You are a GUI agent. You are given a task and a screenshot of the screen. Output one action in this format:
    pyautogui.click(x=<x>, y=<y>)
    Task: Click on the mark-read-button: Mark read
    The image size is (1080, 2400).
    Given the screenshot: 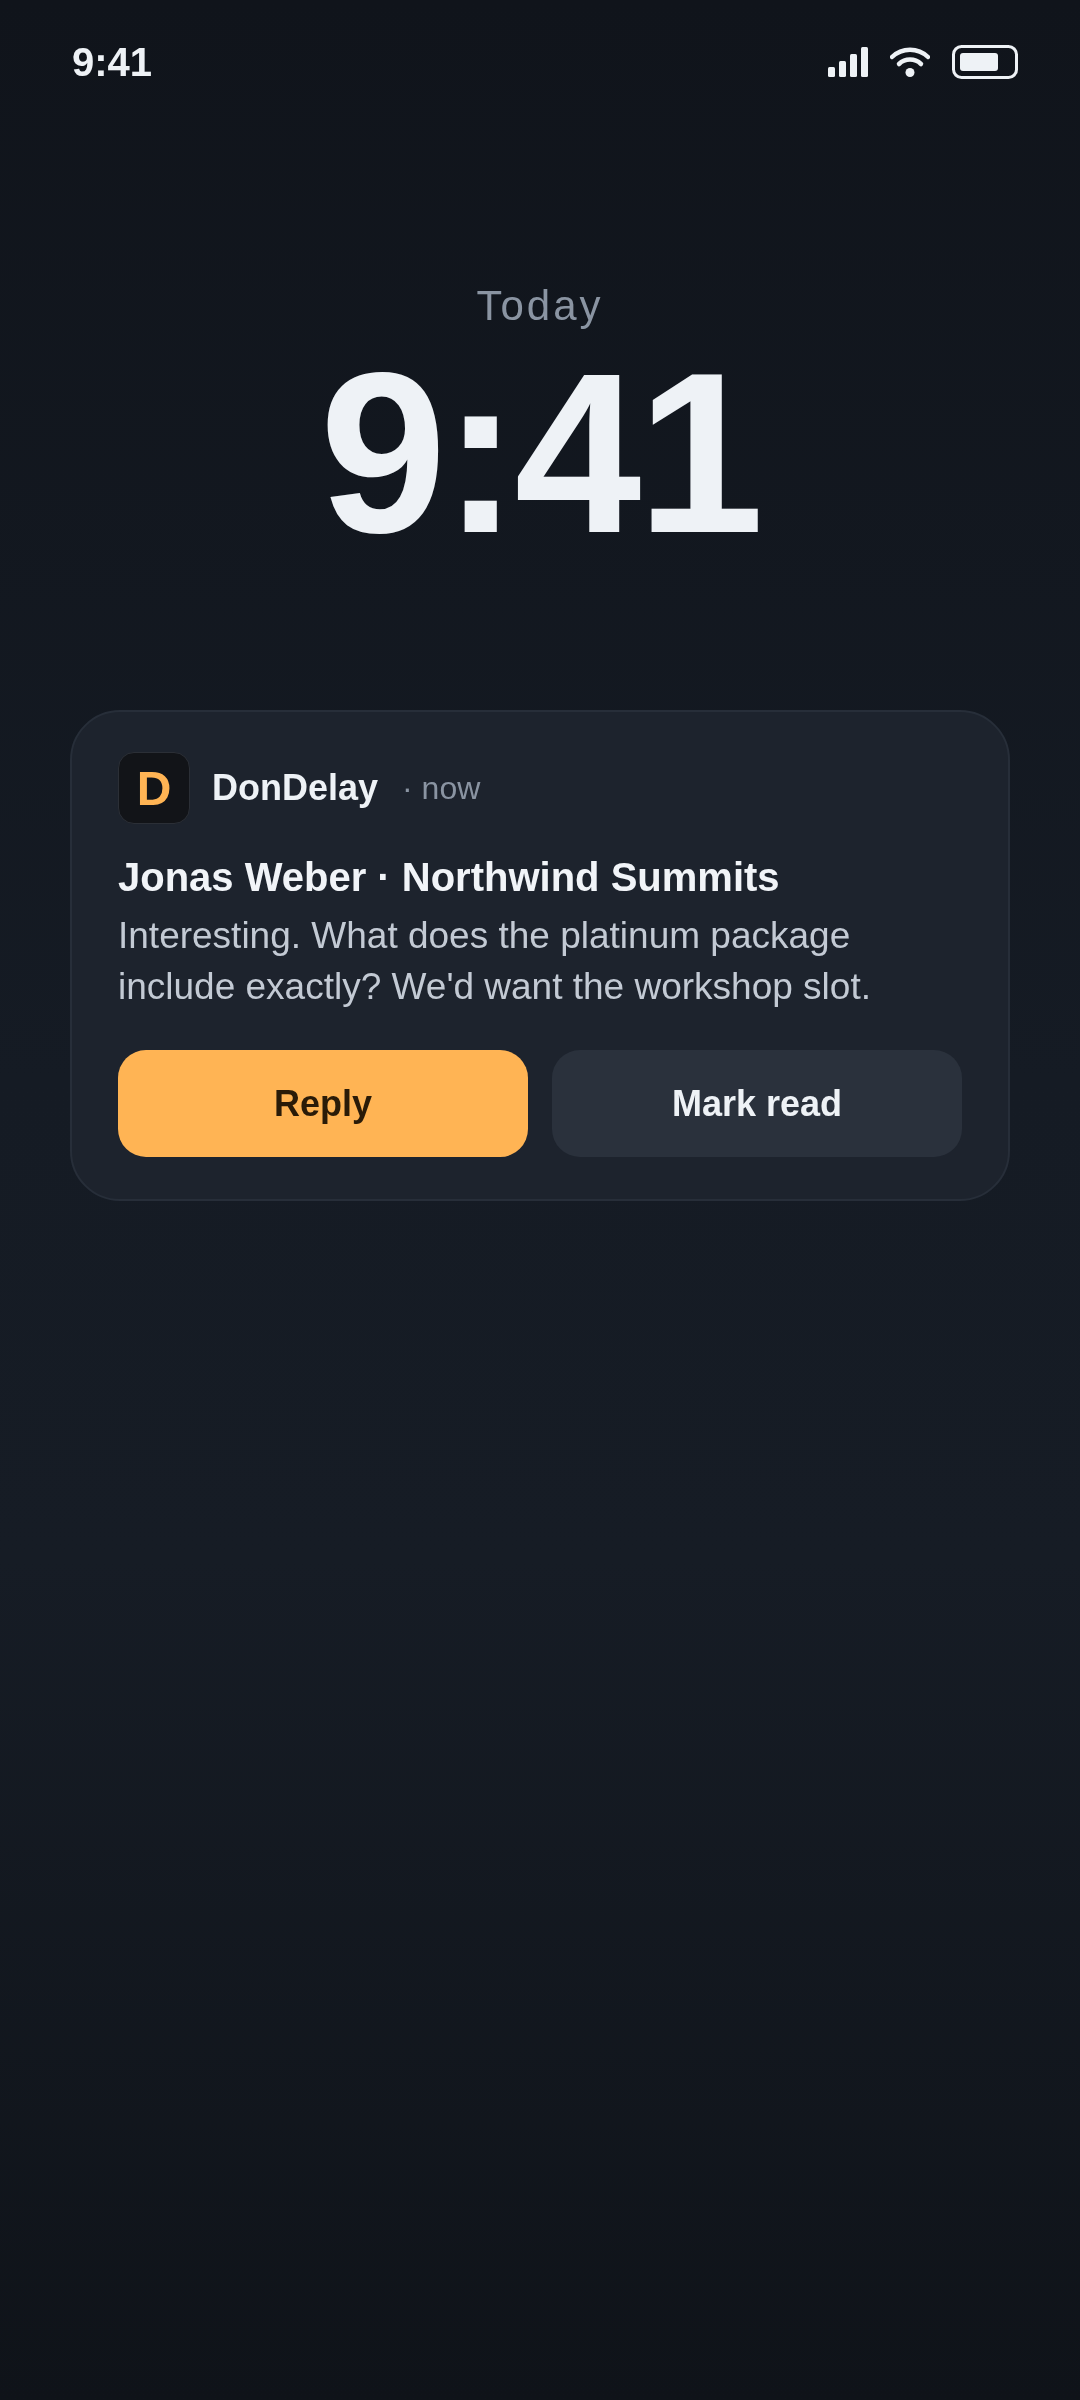 What is the action you would take?
    pyautogui.click(x=757, y=1103)
    